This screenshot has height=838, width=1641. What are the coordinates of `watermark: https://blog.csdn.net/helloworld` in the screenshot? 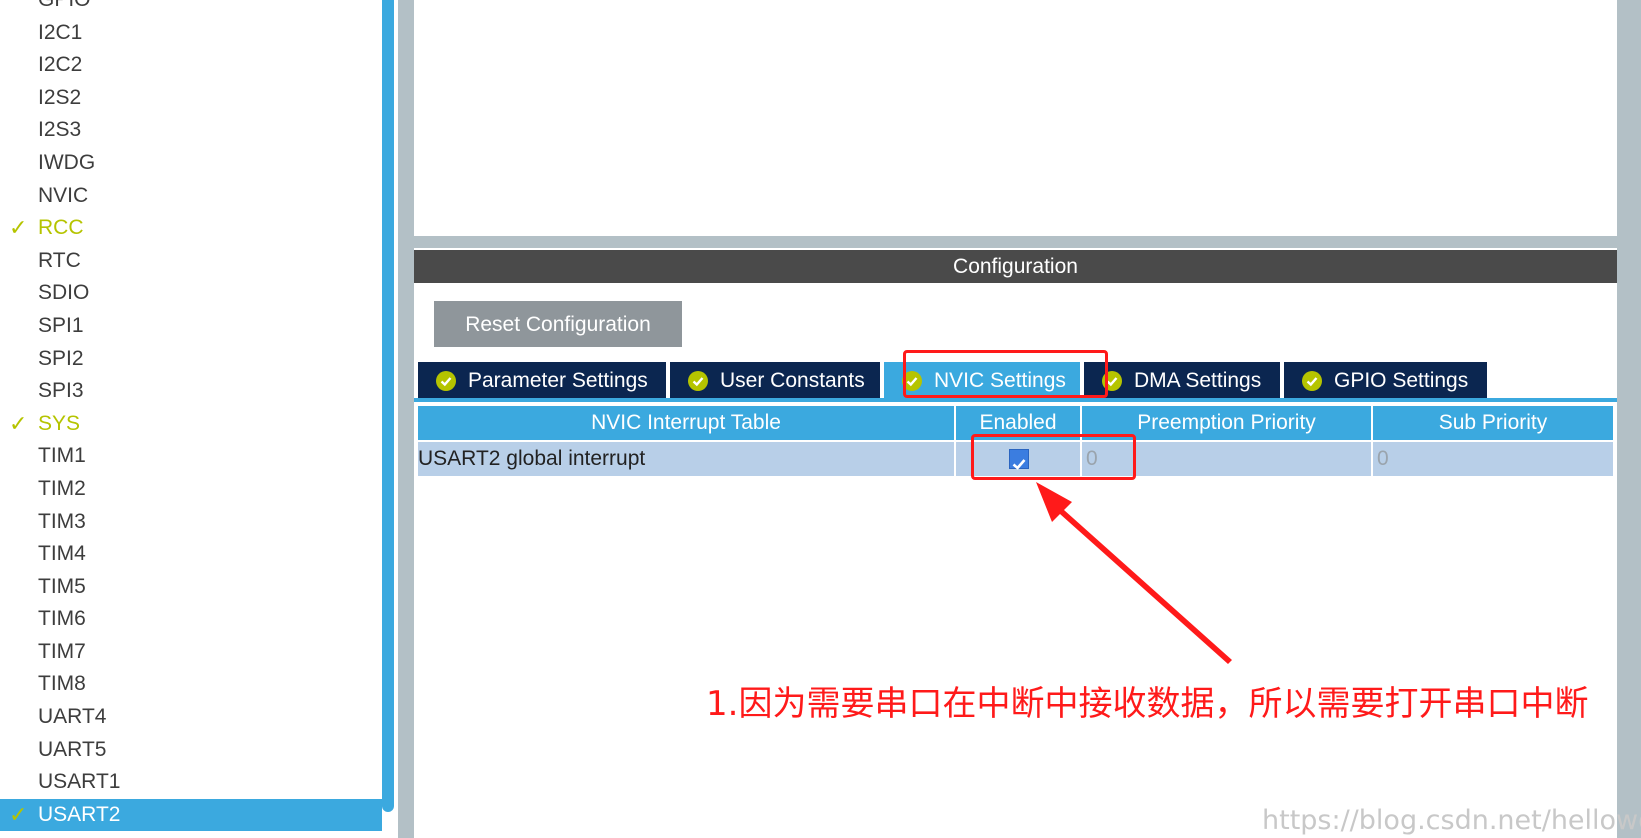 It's located at (1451, 820).